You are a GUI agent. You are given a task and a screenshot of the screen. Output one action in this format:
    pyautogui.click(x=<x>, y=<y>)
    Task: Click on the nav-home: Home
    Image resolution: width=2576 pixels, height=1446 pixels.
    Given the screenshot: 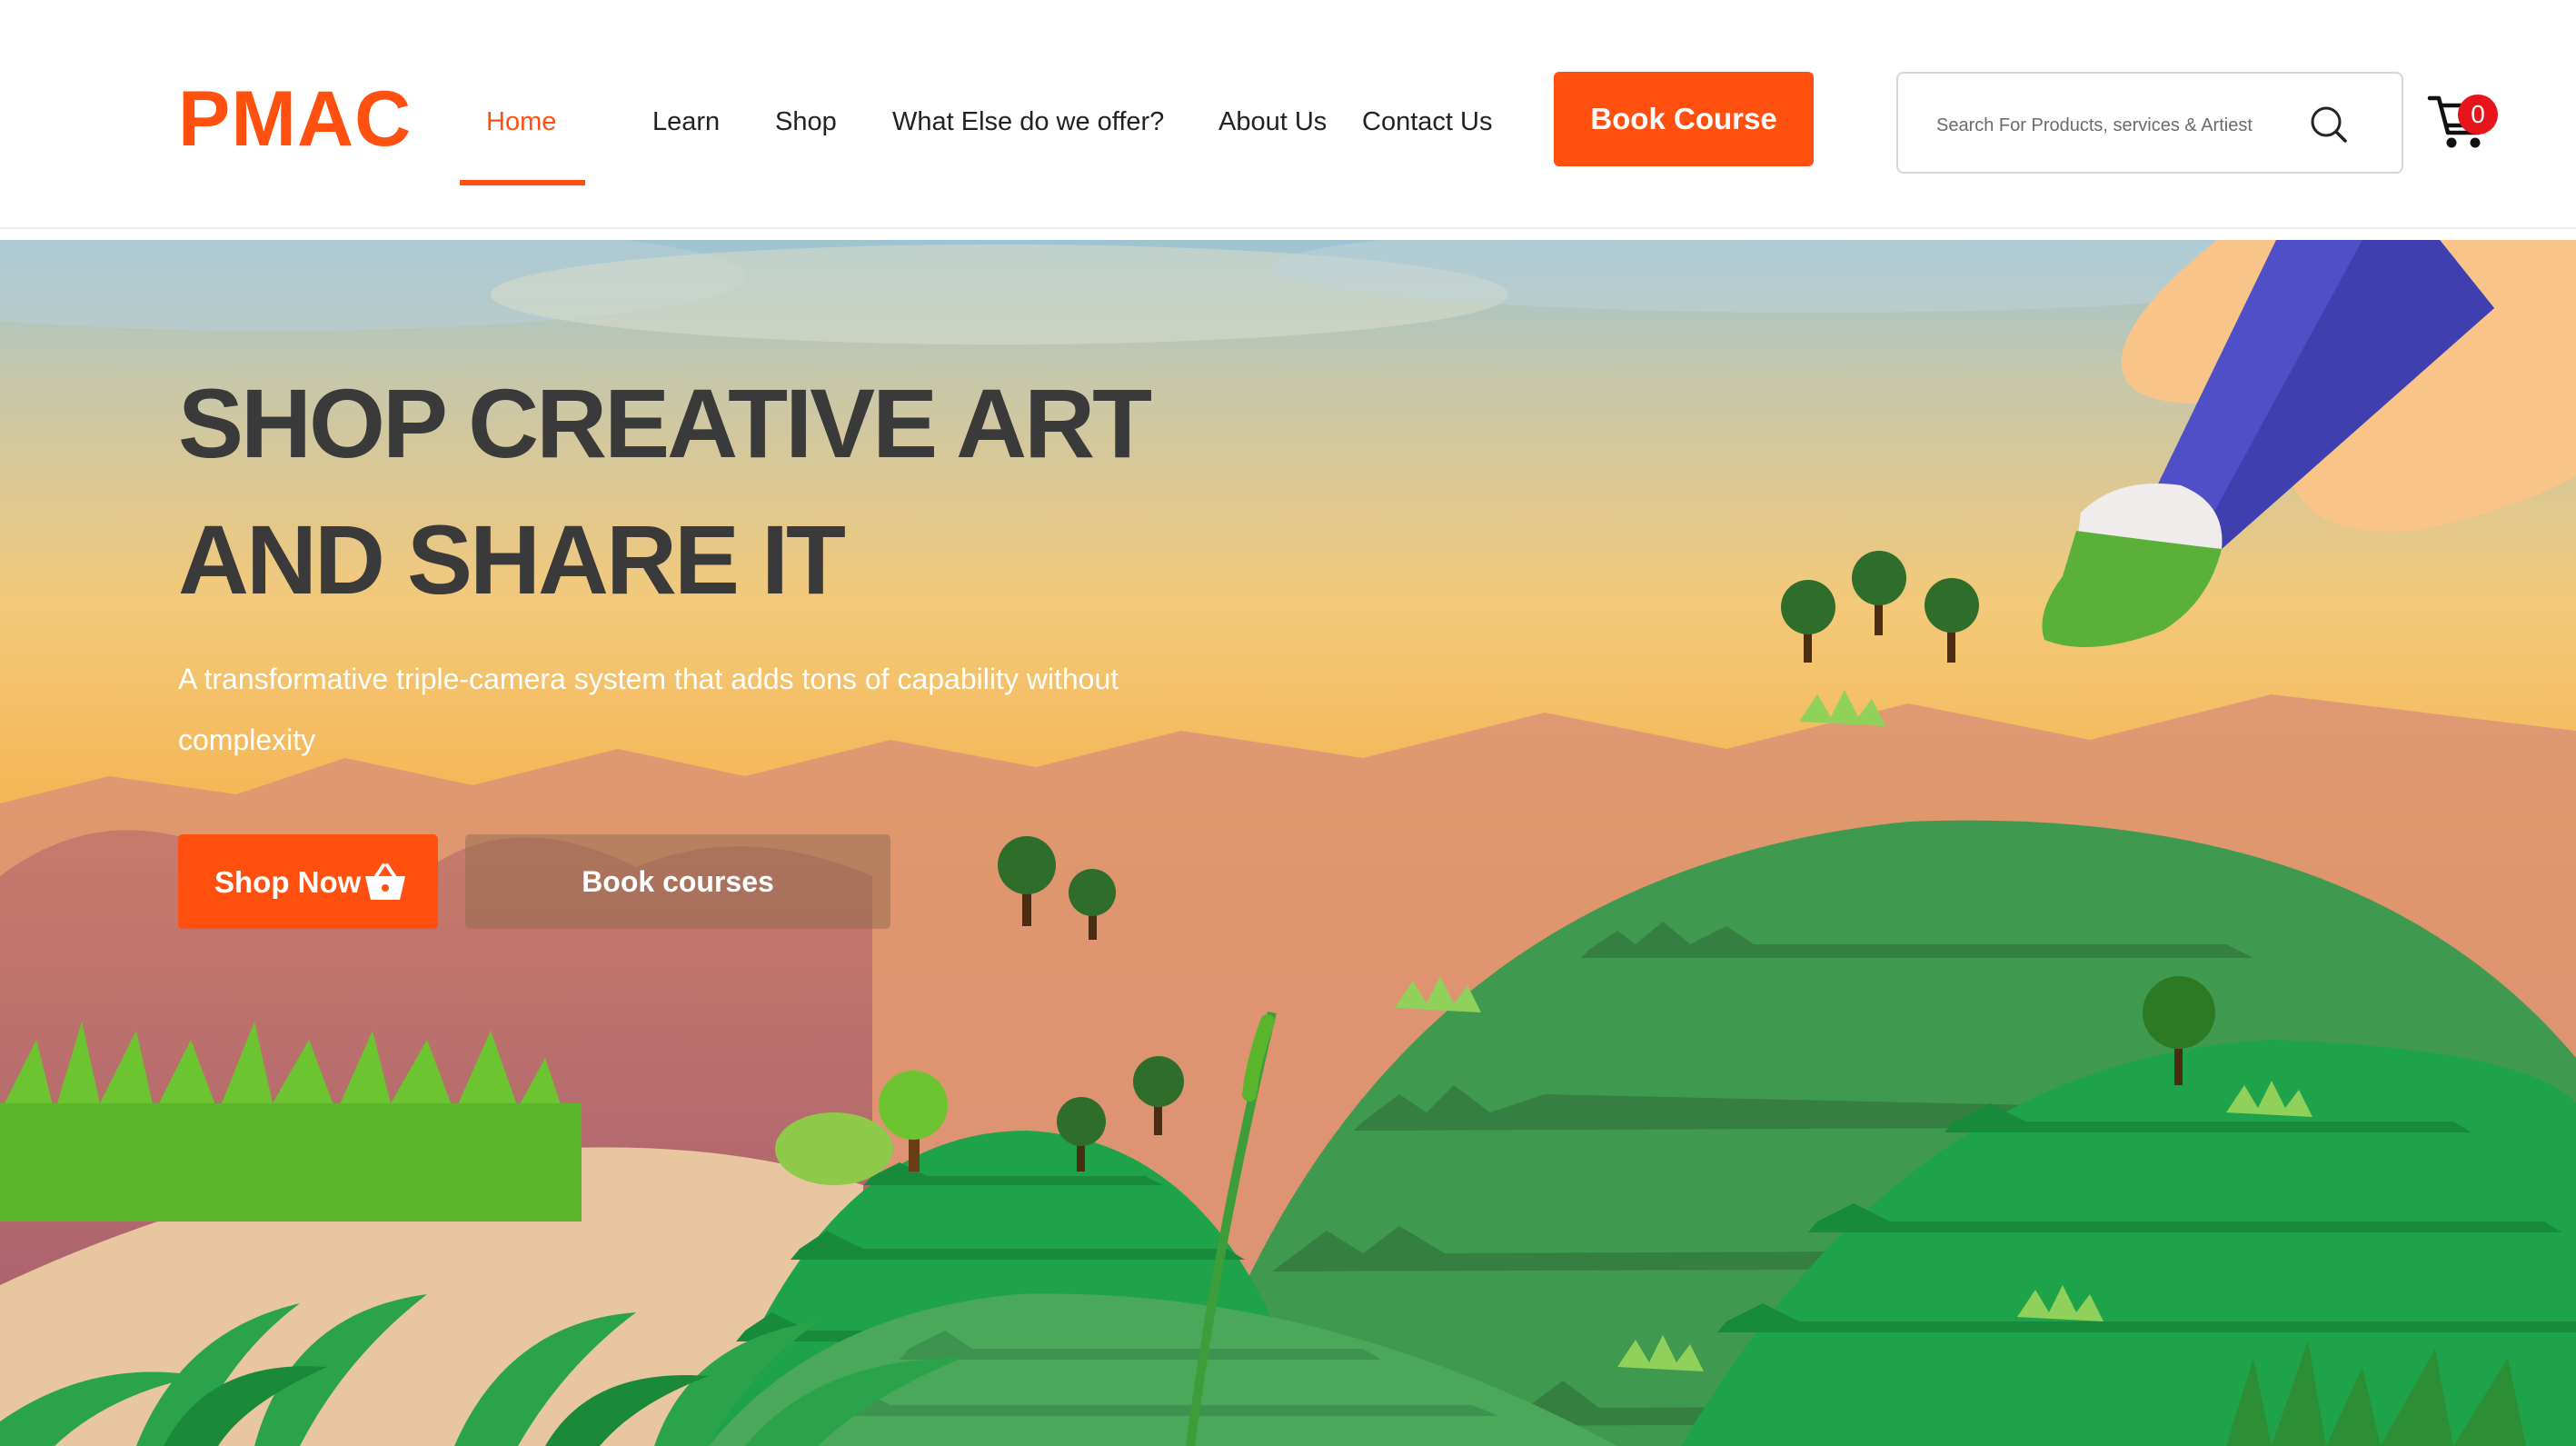 What is the action you would take?
    pyautogui.click(x=521, y=122)
    